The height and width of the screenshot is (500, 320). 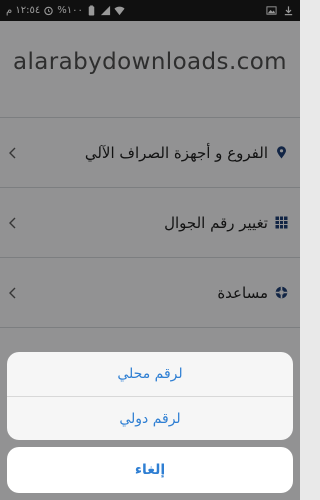 I want to click on cancel-button: إلغاء, so click(x=150, y=470).